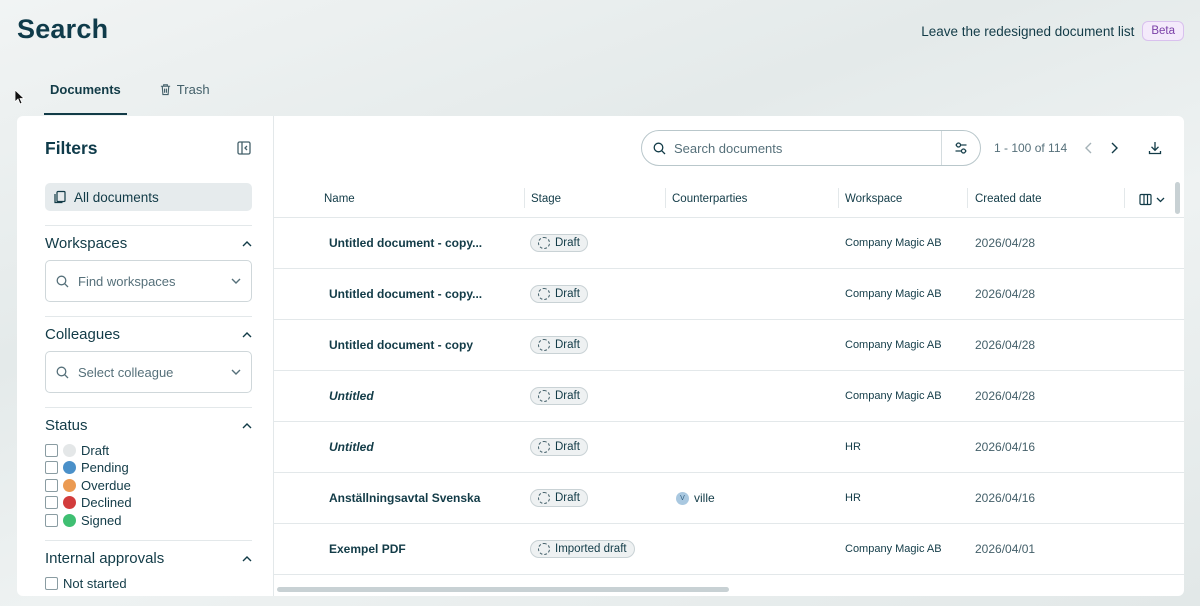  What do you see at coordinates (106, 502) in the screenshot?
I see `status-label: Declined` at bounding box center [106, 502].